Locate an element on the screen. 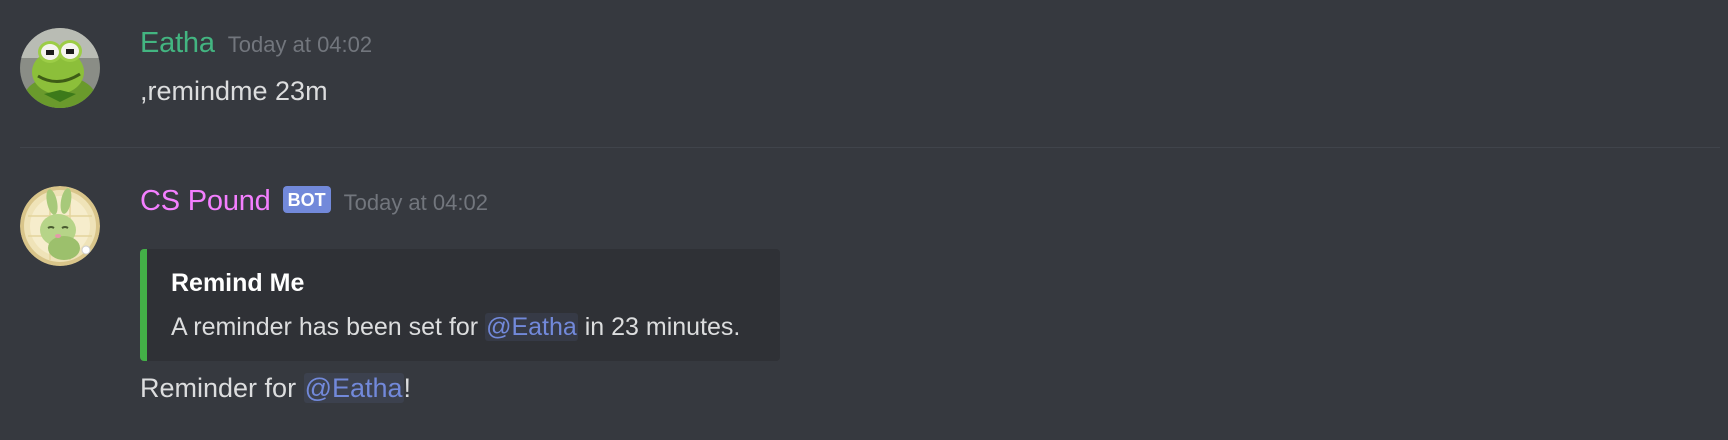 The height and width of the screenshot is (440, 1728). username-cs-pound: CS Pound is located at coordinates (205, 201).